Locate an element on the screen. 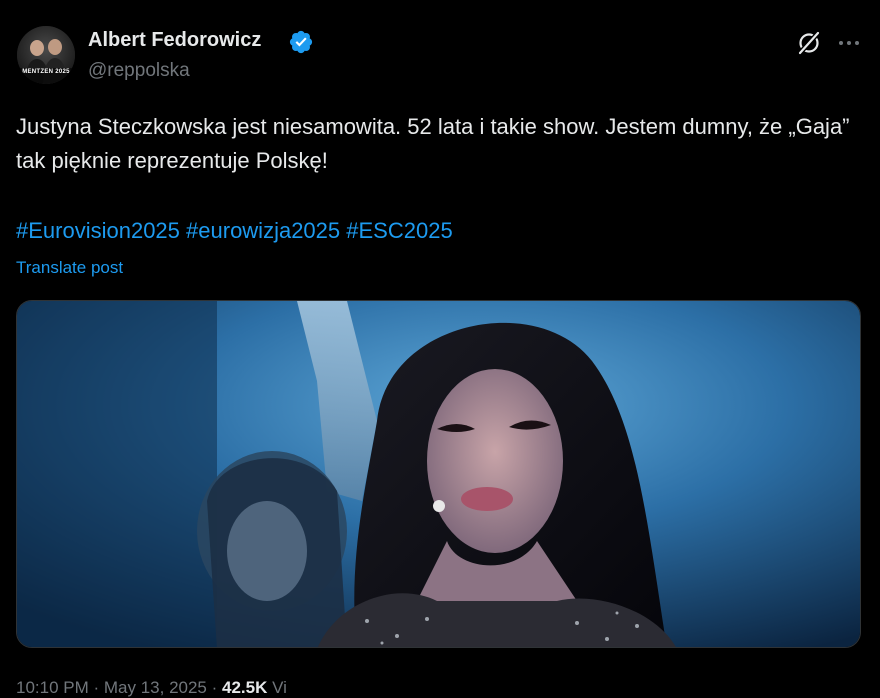  verified-badge-icon is located at coordinates (301, 42).